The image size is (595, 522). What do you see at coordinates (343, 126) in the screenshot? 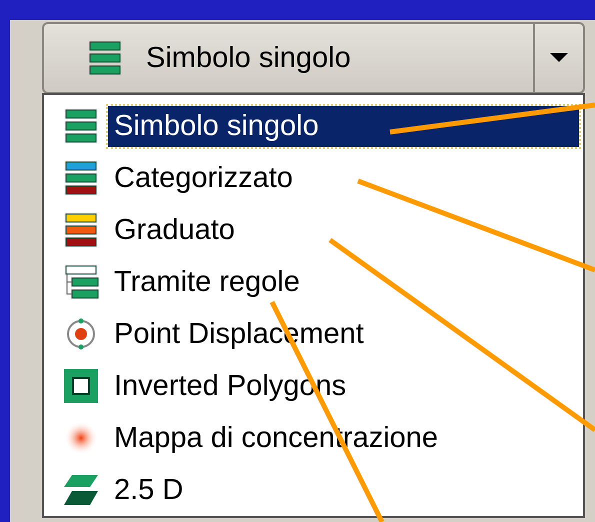
I see `dropdown-option: Simbolo singolo` at bounding box center [343, 126].